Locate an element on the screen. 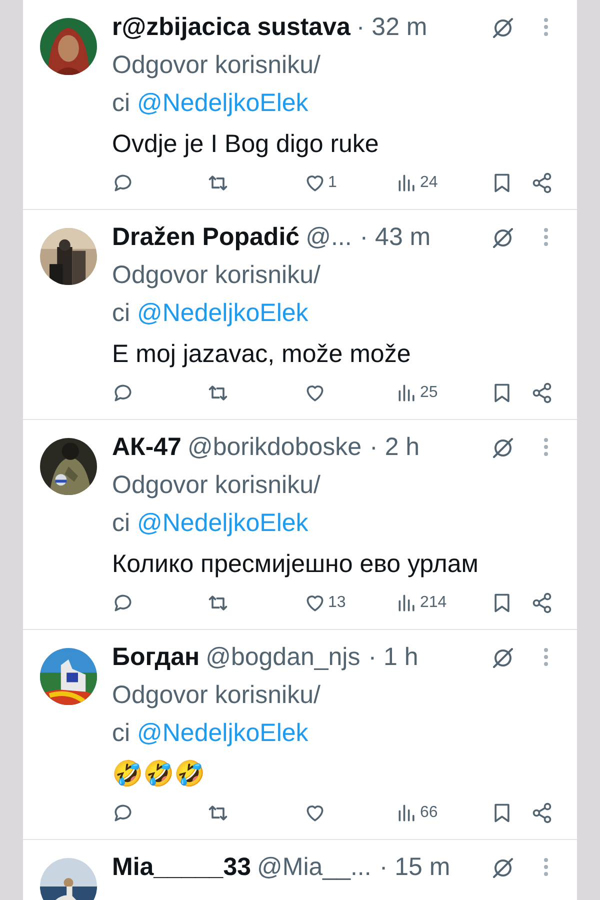 The image size is (600, 900). user-name: Mia_____33 is located at coordinates (182, 867).